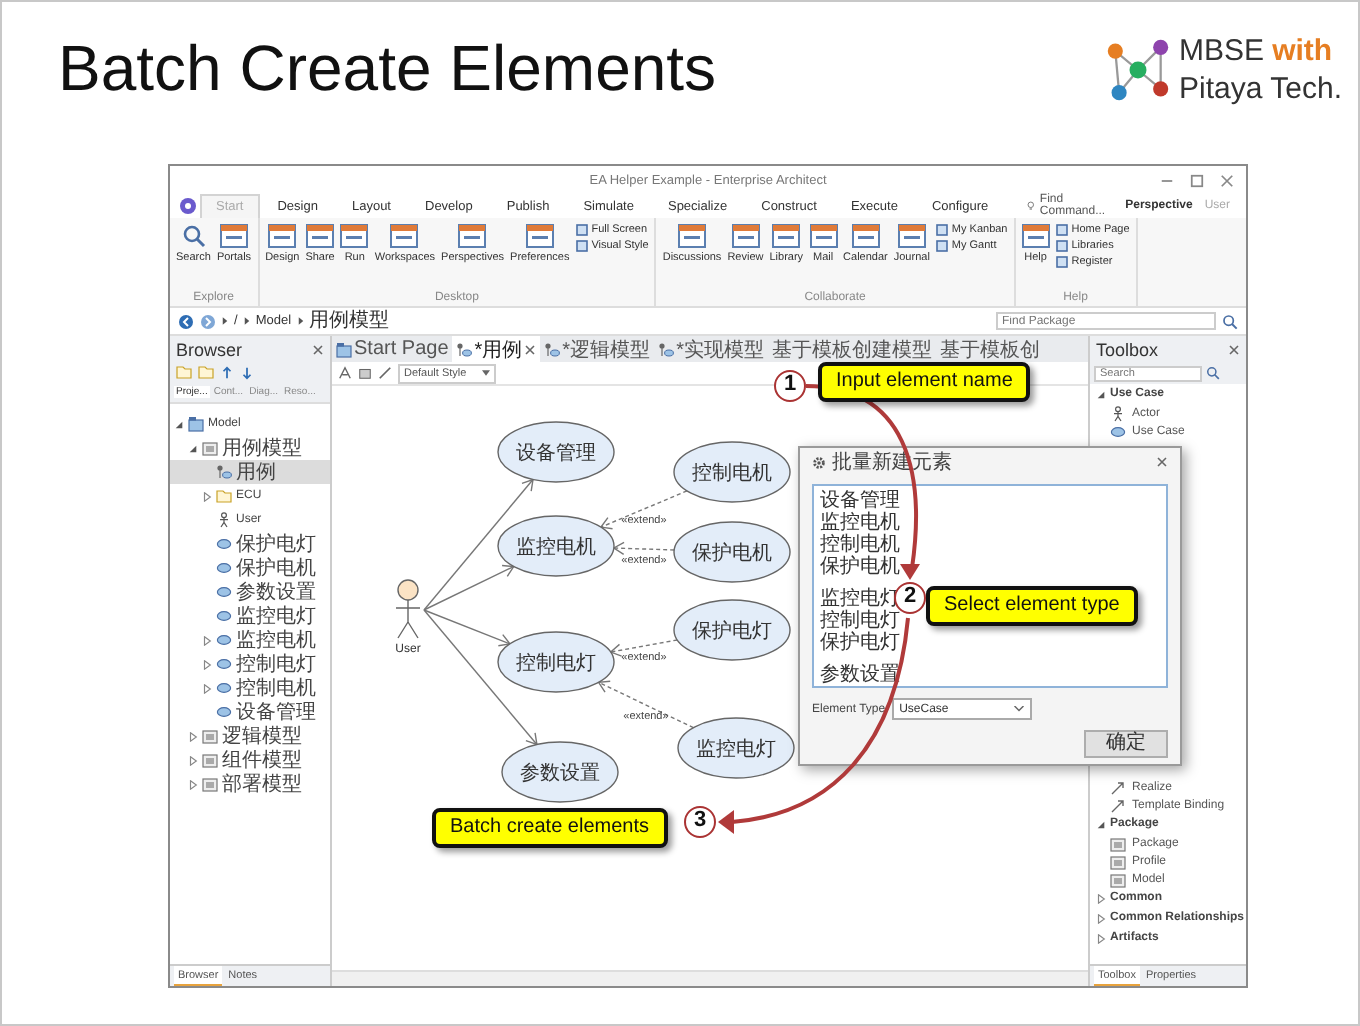 The image size is (1360, 1026). What do you see at coordinates (365, 373) in the screenshot?
I see `fill-icon` at bounding box center [365, 373].